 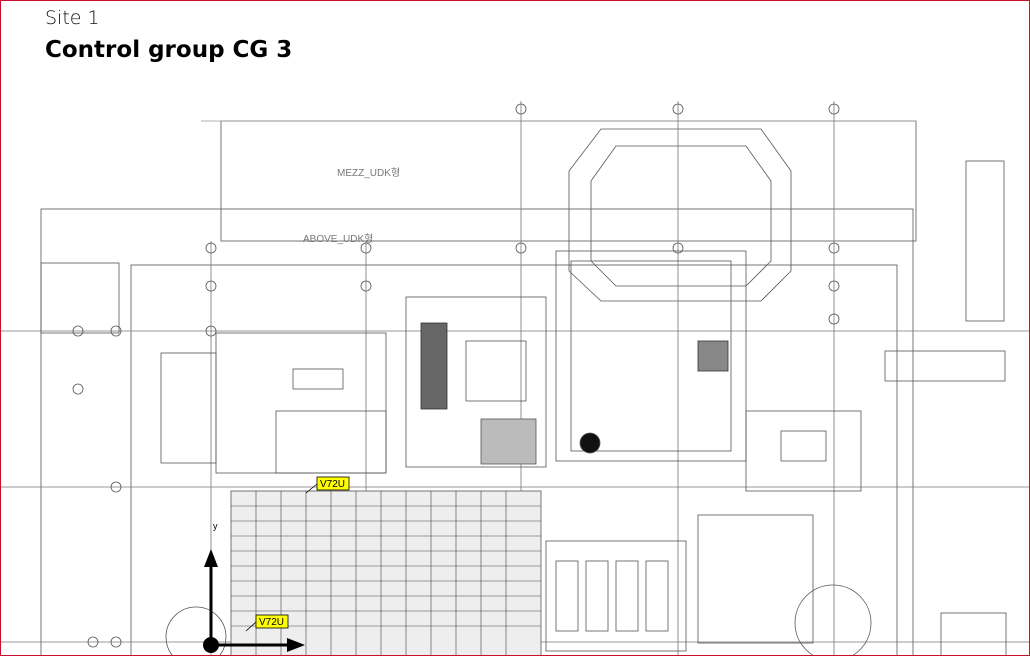 I want to click on room-label-mezz: MEZZ_UDK형, so click(x=368, y=173).